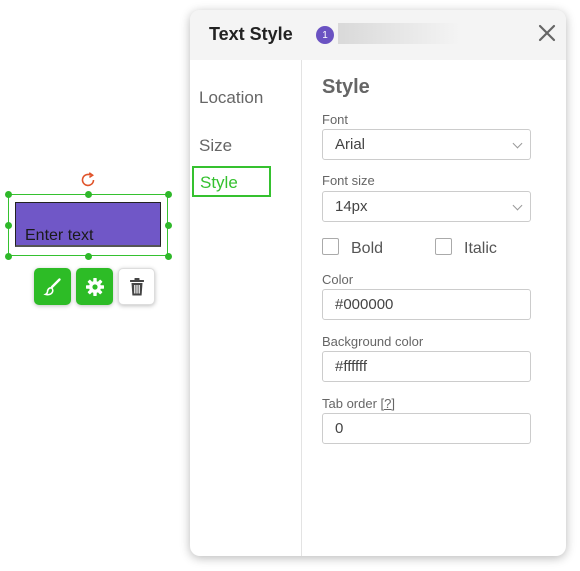 Image resolution: width=580 pixels, height=571 pixels. I want to click on font-select: Arial, so click(426, 144).